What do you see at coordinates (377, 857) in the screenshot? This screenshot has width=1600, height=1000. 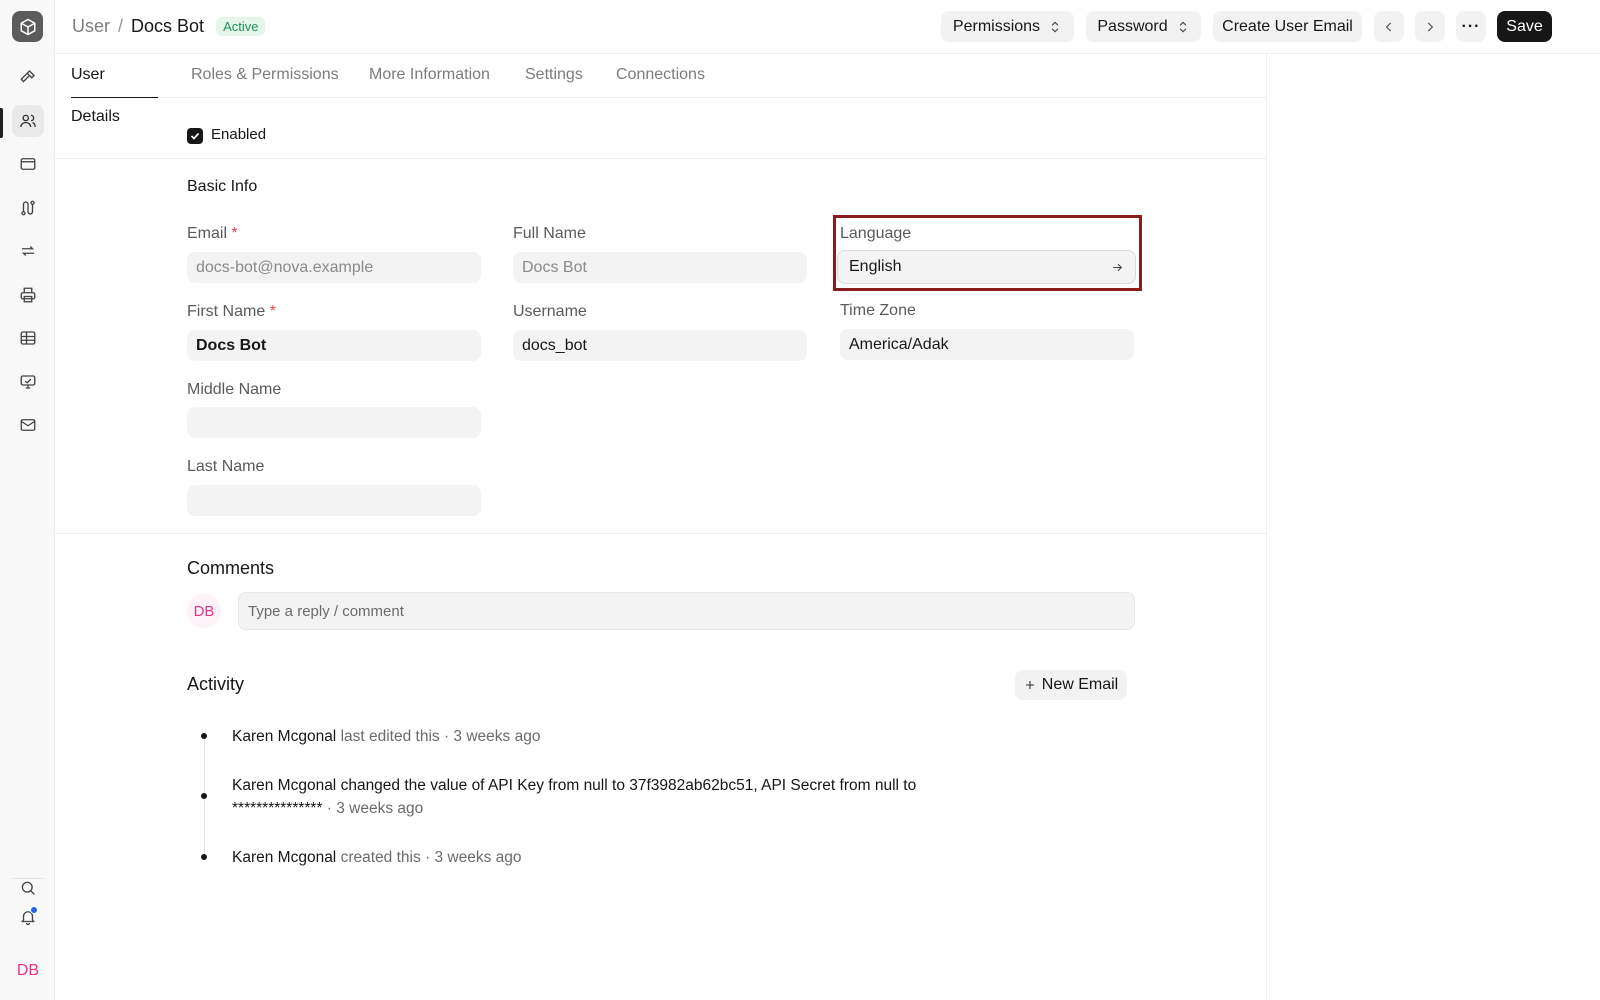 I see `activity-item: Karen Mcgonal created this · 3 weeks ago` at bounding box center [377, 857].